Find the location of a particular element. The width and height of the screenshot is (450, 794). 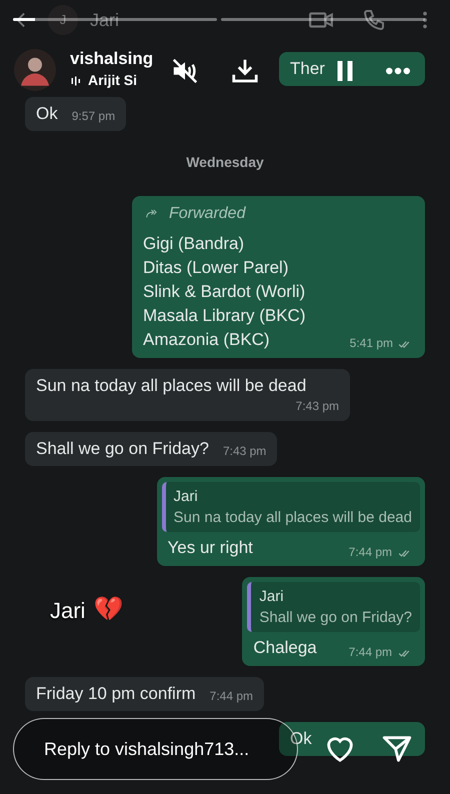

message-text: Yes ur right is located at coordinates (210, 548).